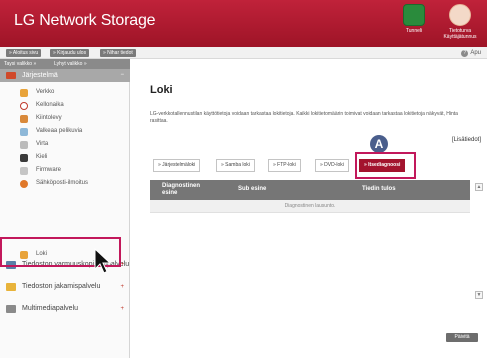 The height and width of the screenshot is (358, 487). I want to click on sidebar-item-network: Verkko, so click(65, 92).